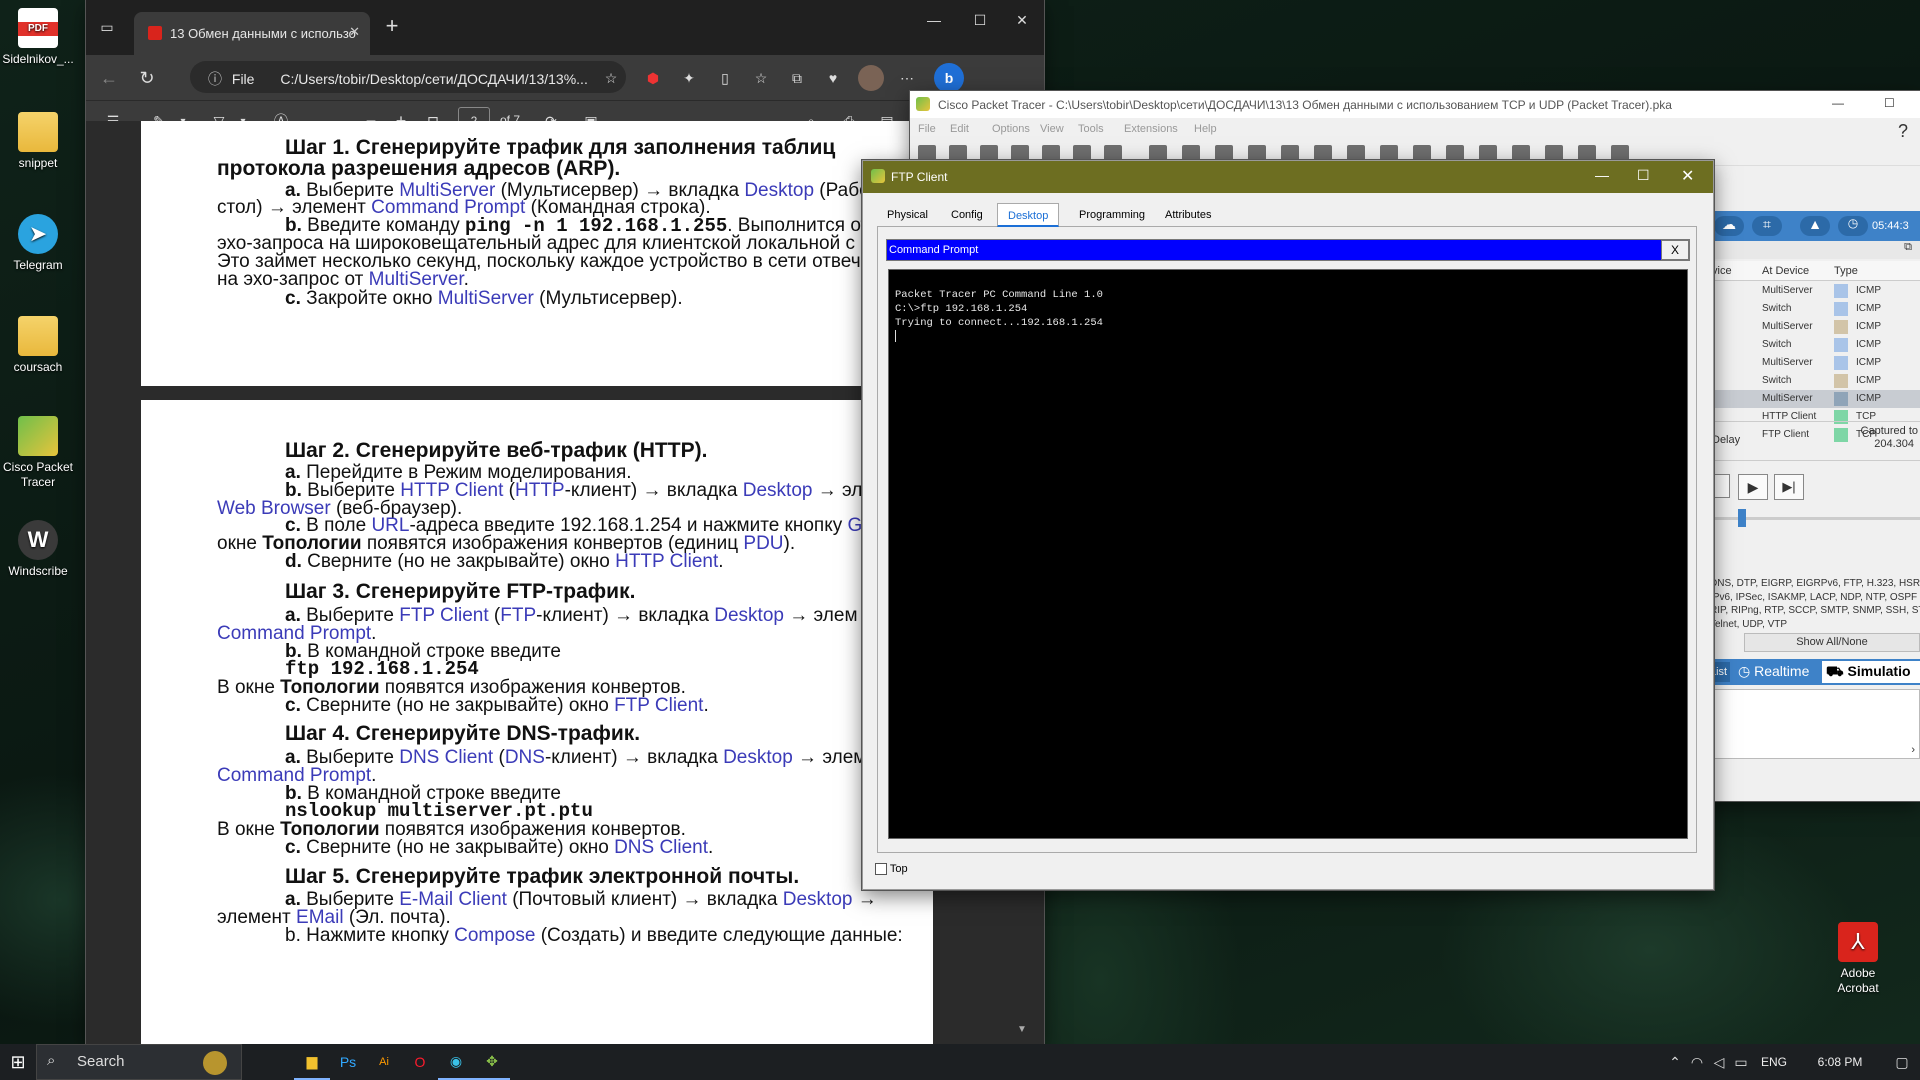  What do you see at coordinates (1028, 215) in the screenshot?
I see `tab-desktop: Desktop` at bounding box center [1028, 215].